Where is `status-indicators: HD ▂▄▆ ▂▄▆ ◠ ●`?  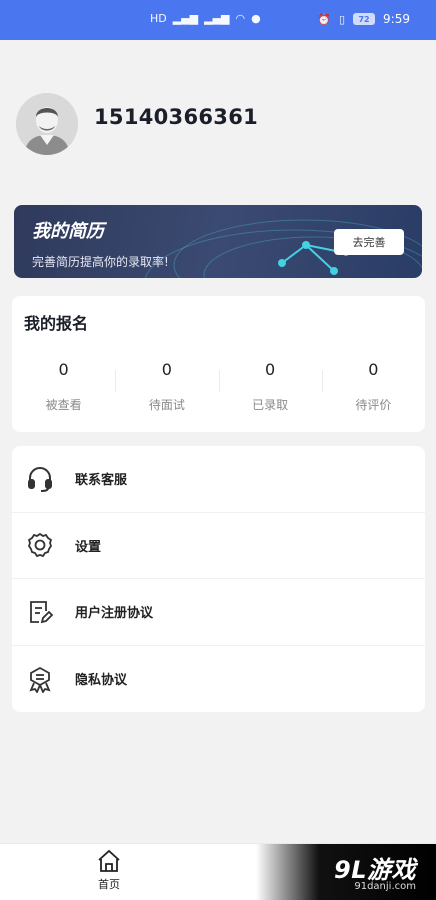
status-indicators: HD ▂▄▆ ▂▄▆ ◠ ● is located at coordinates (205, 18).